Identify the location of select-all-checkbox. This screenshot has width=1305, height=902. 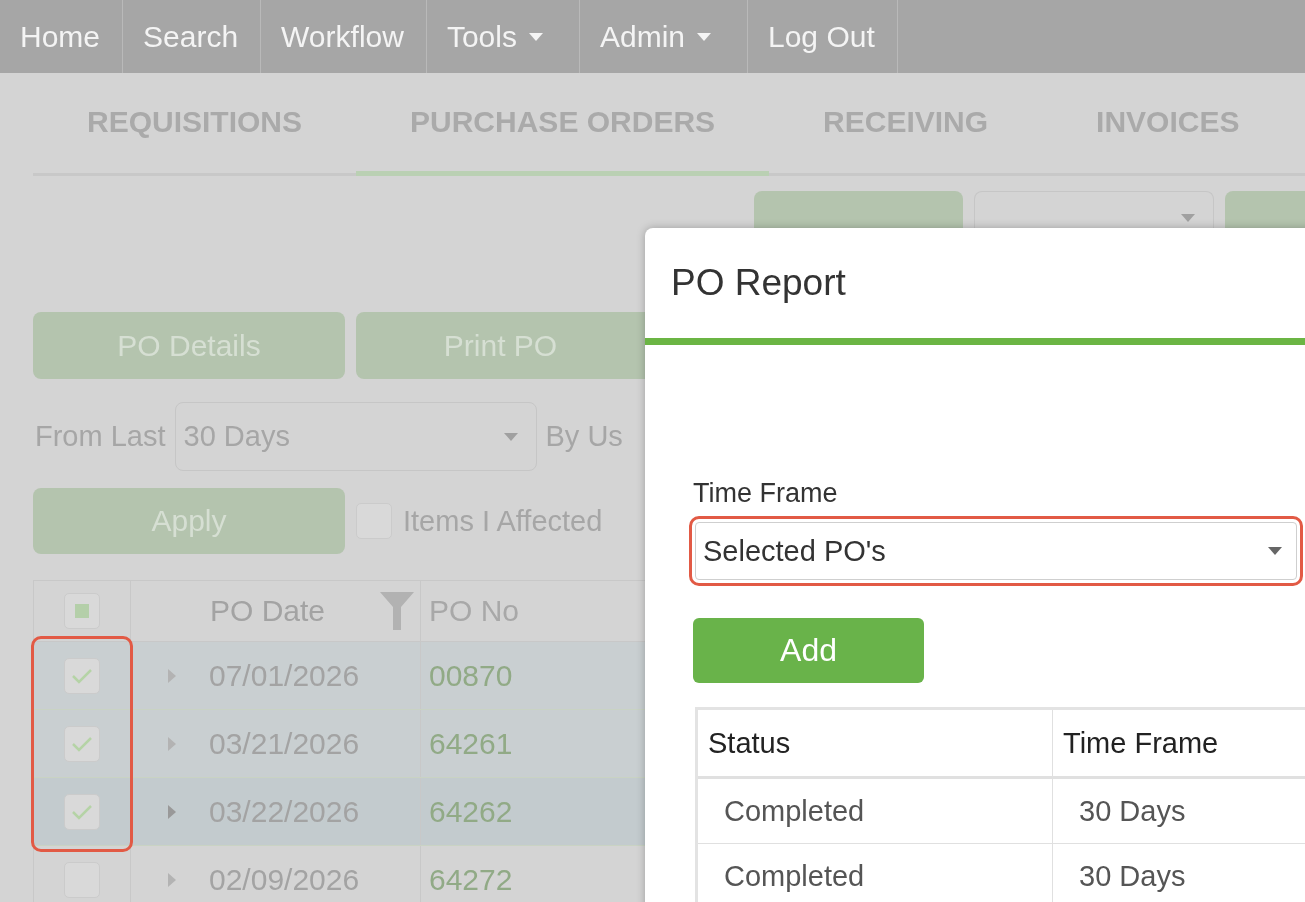
(82, 611).